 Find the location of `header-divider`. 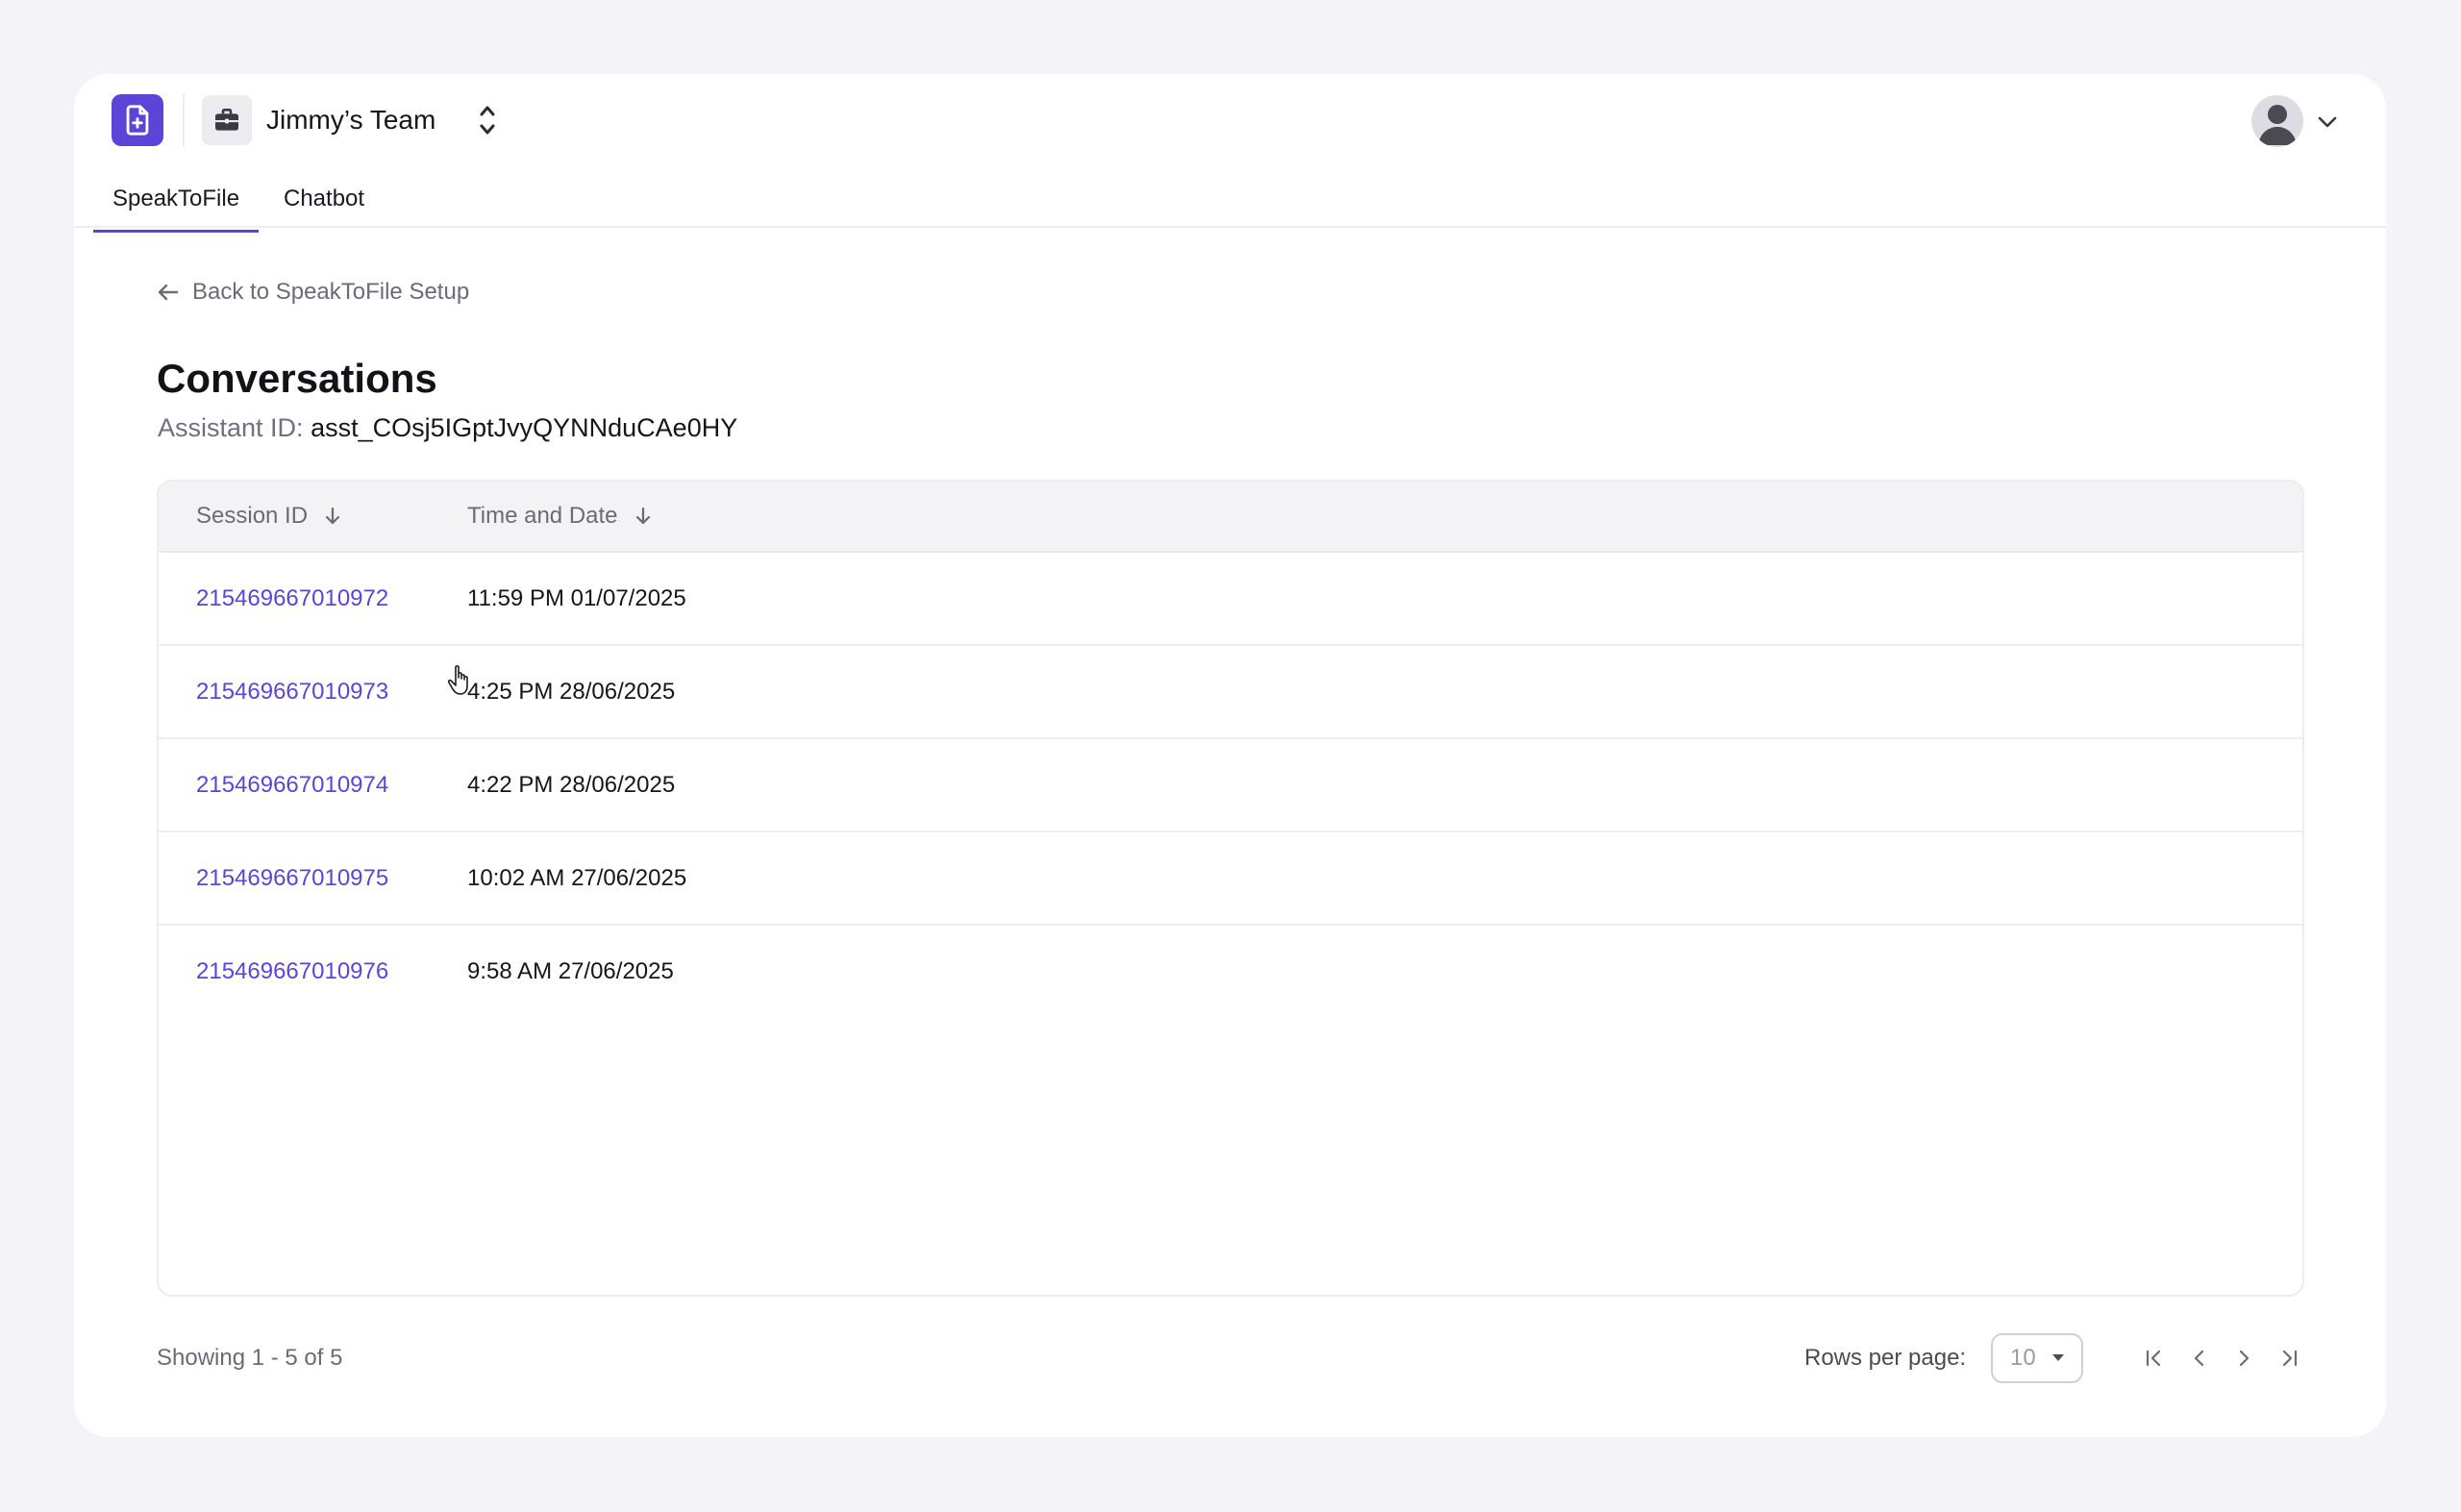

header-divider is located at coordinates (184, 120).